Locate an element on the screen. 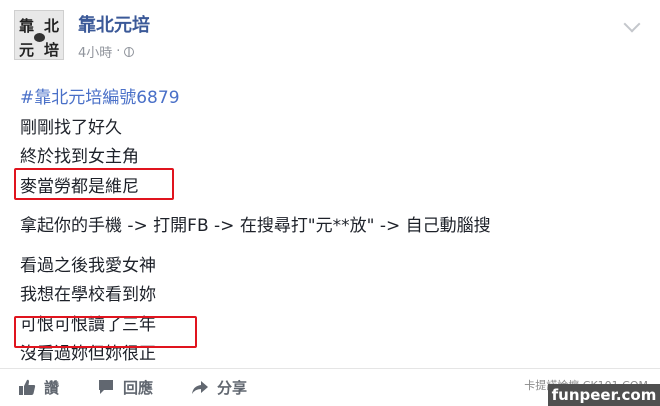 The height and width of the screenshot is (406, 660). like-button: 讚 is located at coordinates (38, 387).